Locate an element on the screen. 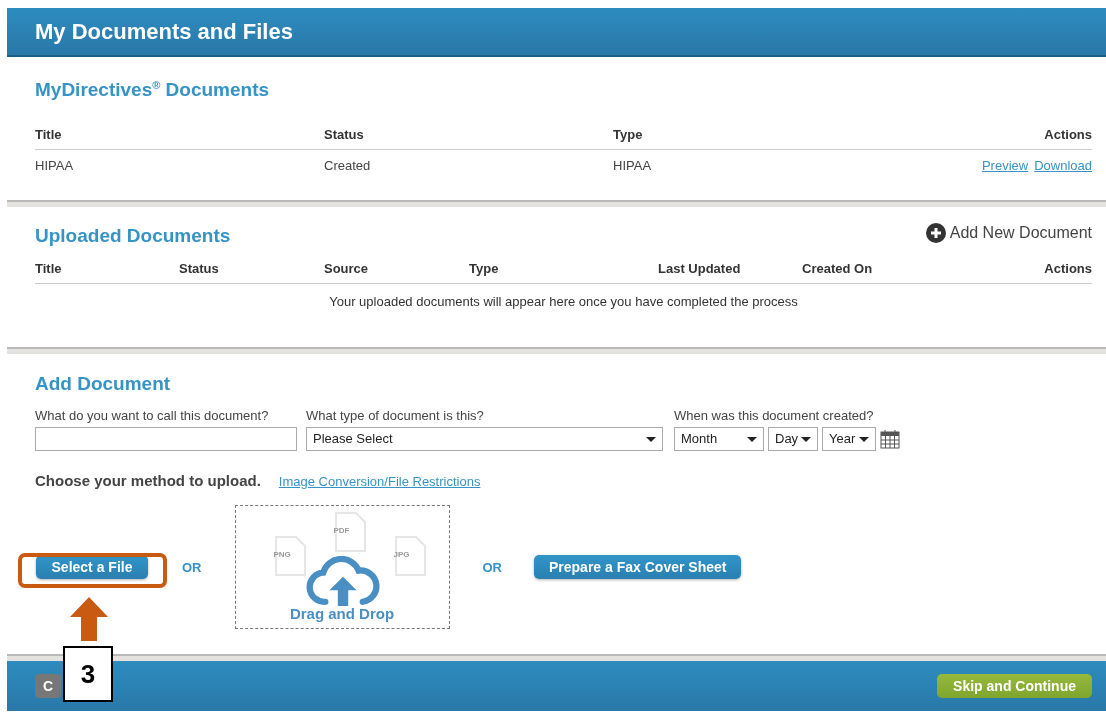 The height and width of the screenshot is (715, 1106). fax-cover-button: Prepare a Fax Cover Sheet is located at coordinates (638, 567).